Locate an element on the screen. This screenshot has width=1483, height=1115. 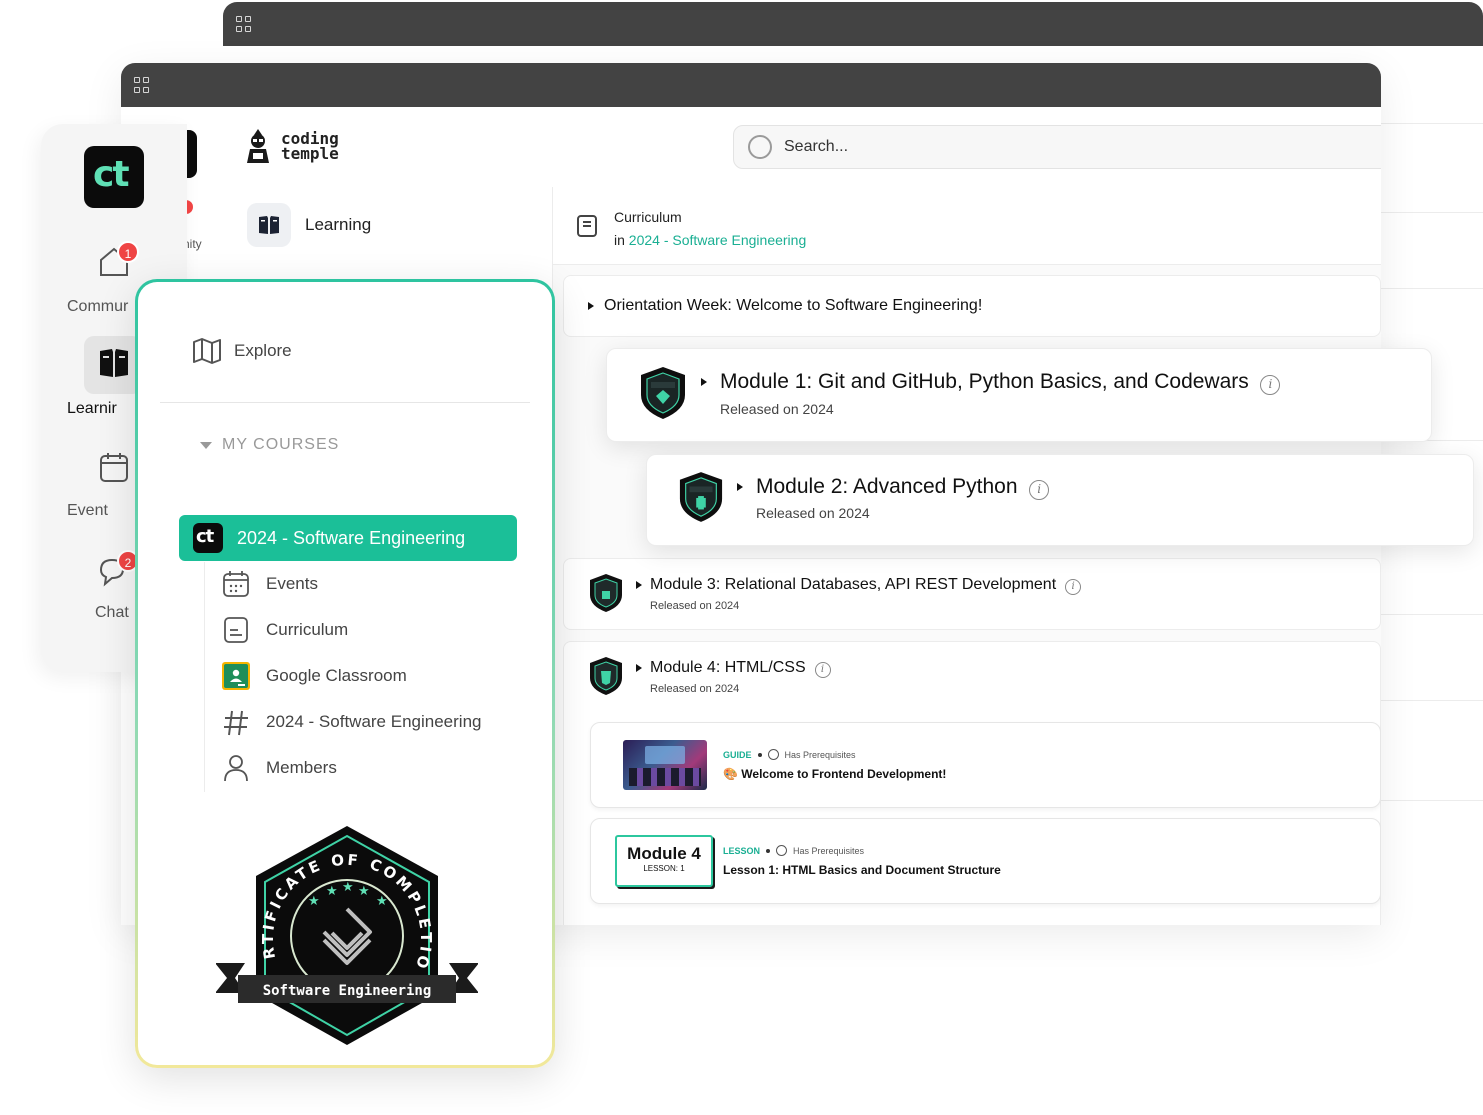
explore-label: Explore is located at coordinates (263, 350).